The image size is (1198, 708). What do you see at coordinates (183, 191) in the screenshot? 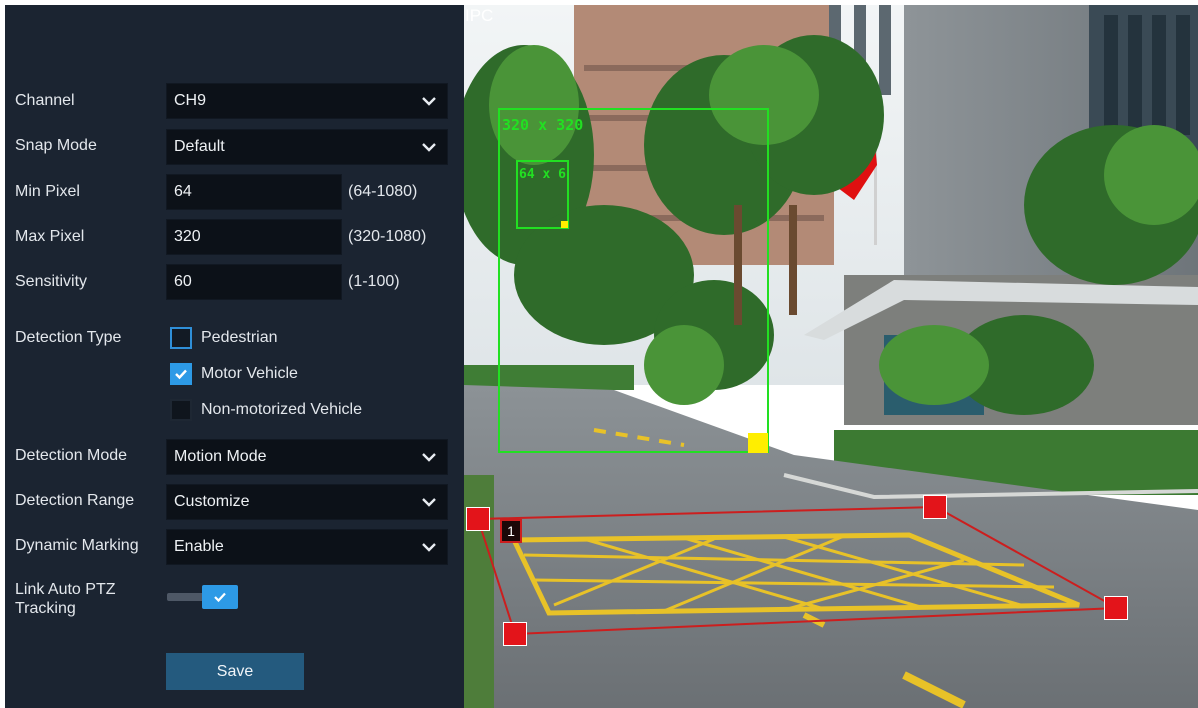
I see `min-pixel-value: 64` at bounding box center [183, 191].